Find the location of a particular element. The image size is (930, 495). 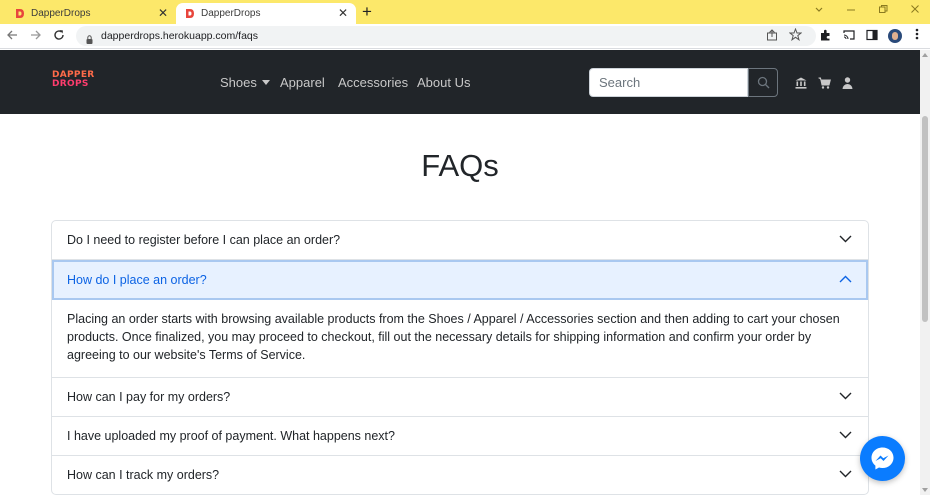

browser-tab-strip: DapperDrops ✕ DapperDrops ✕ + is located at coordinates (465, 12).